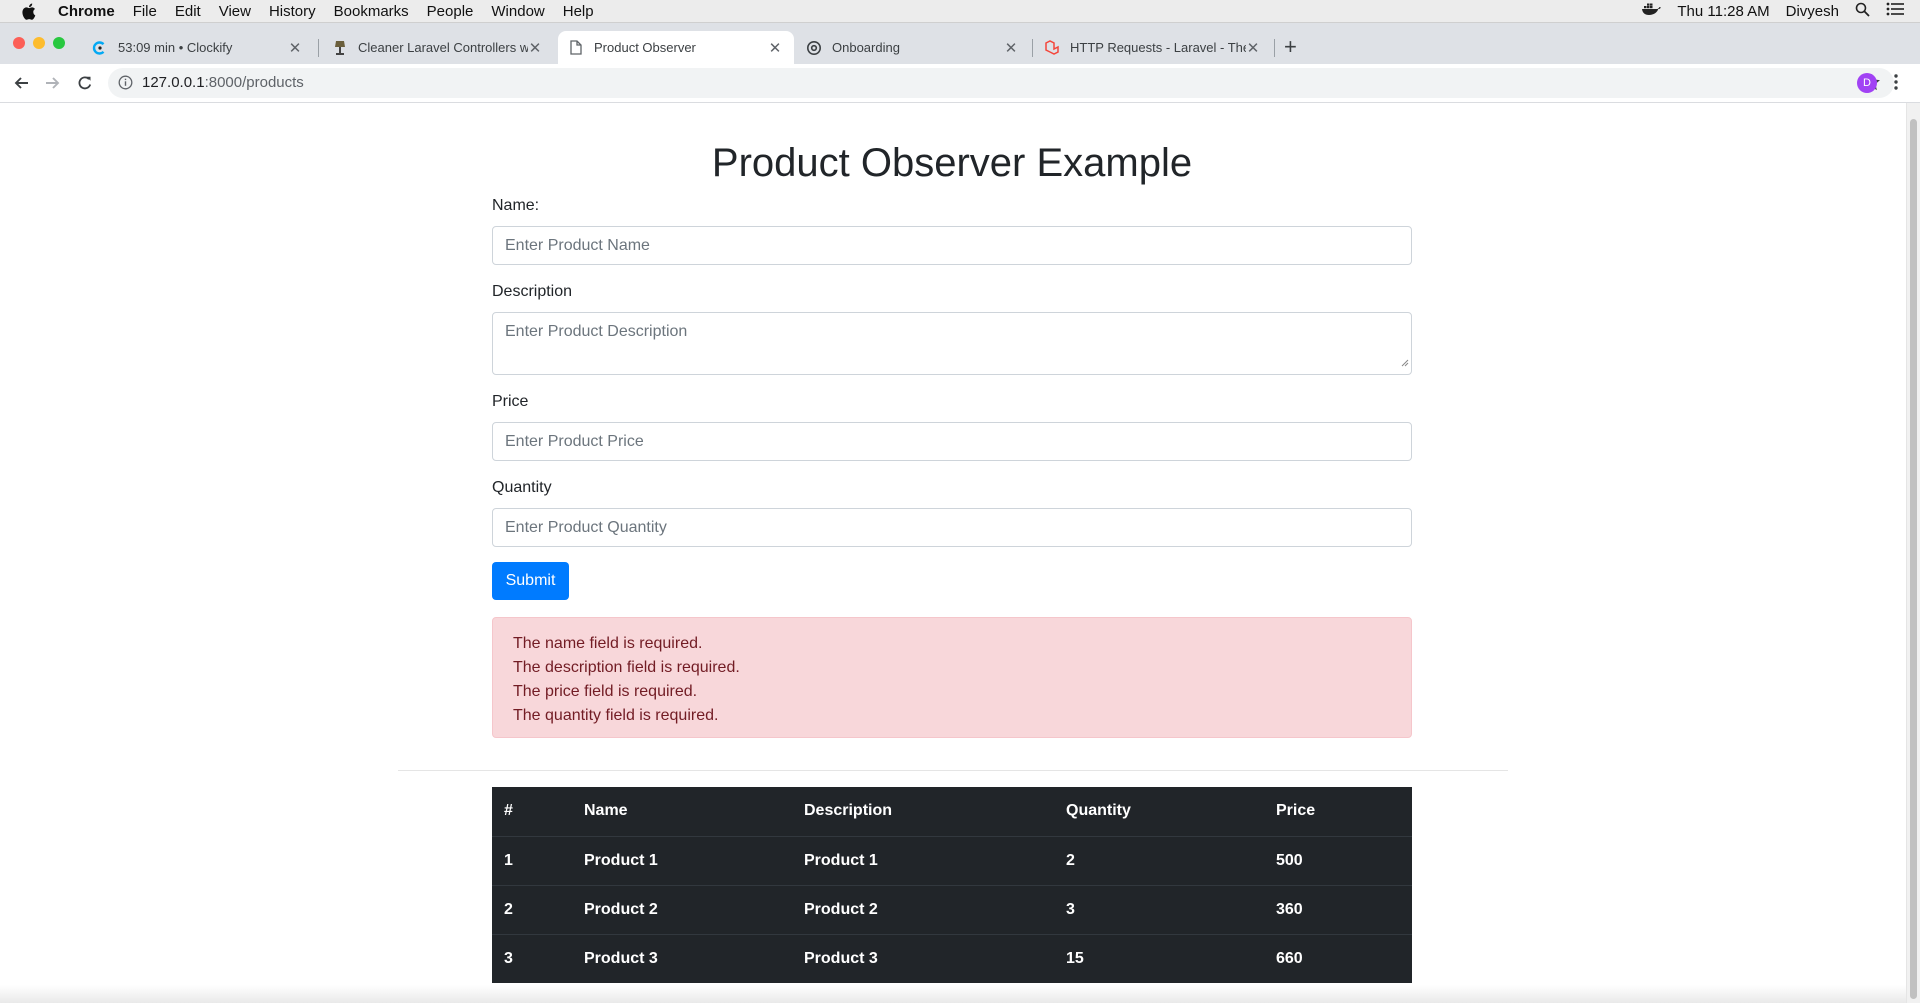 The height and width of the screenshot is (1003, 1920). What do you see at coordinates (29, 11) in the screenshot?
I see `apple-icon` at bounding box center [29, 11].